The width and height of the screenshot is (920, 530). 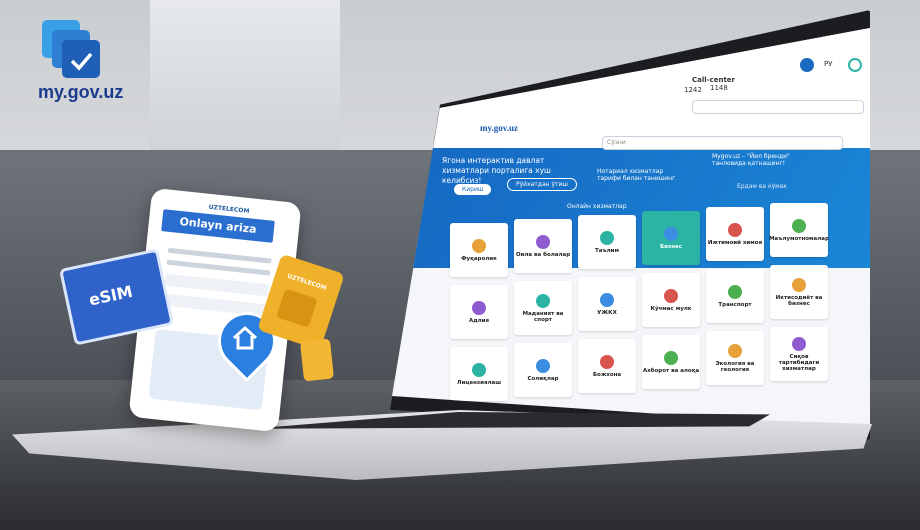 I want to click on sim-chip, so click(x=297, y=308).